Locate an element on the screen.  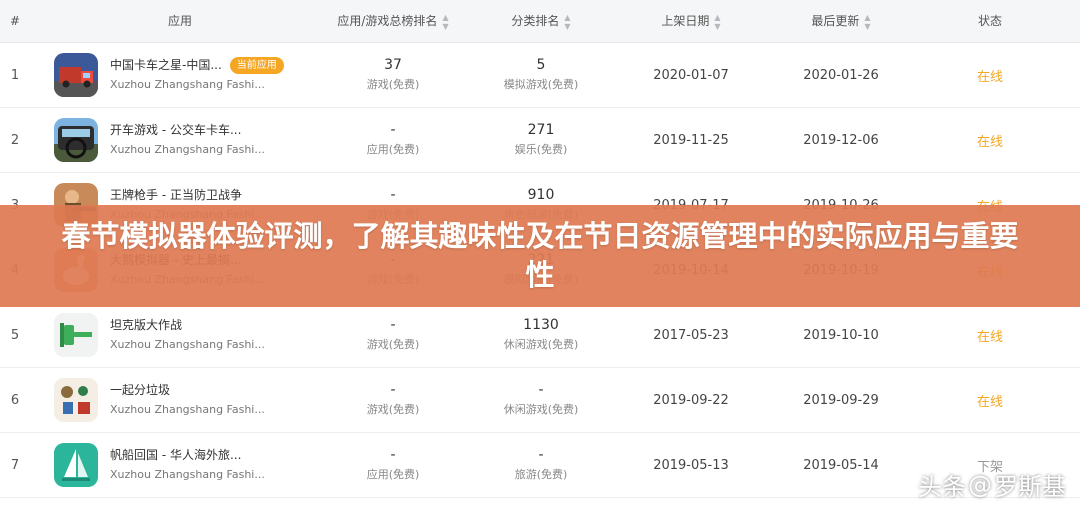
last-update-cell: 2019-10-10 is located at coordinates (841, 335).